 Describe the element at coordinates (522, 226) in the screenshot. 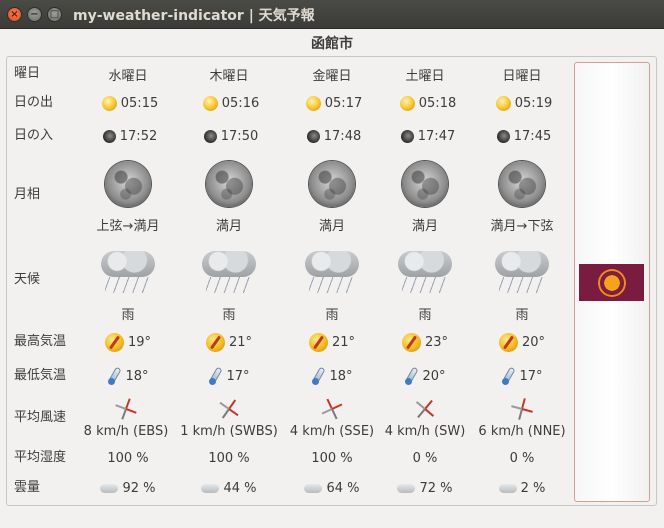

I see `moon-phase-name: 満月→下弦` at that location.